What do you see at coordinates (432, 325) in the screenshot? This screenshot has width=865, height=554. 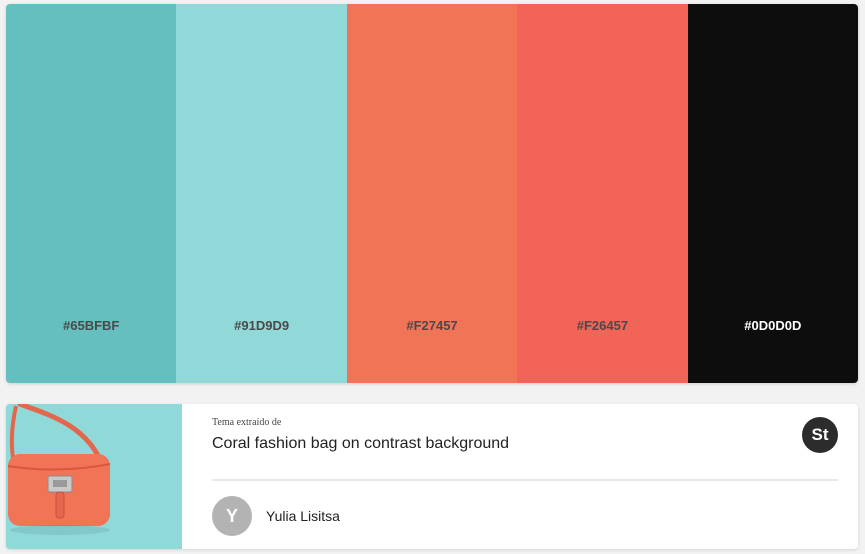 I see `swatch-hex-label: #F27457` at bounding box center [432, 325].